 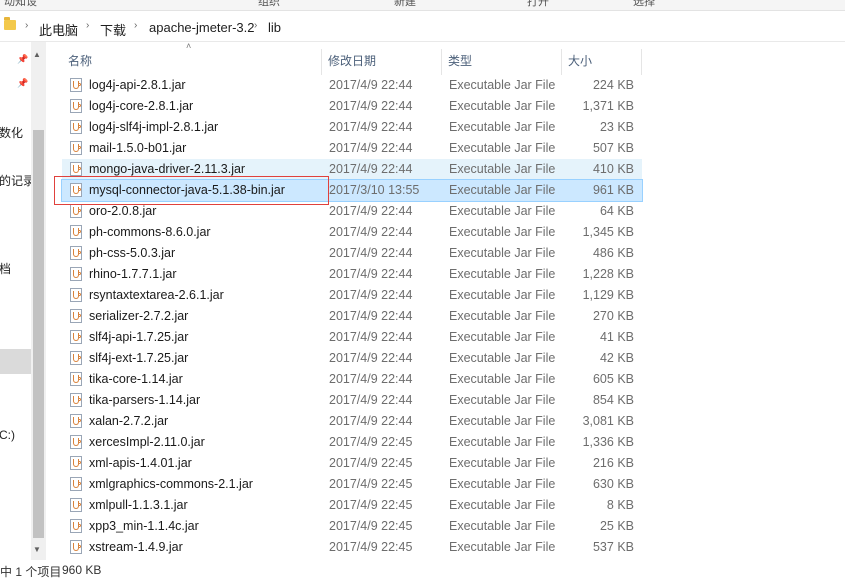 I want to click on scrollbar-thumb, so click(x=38, y=334).